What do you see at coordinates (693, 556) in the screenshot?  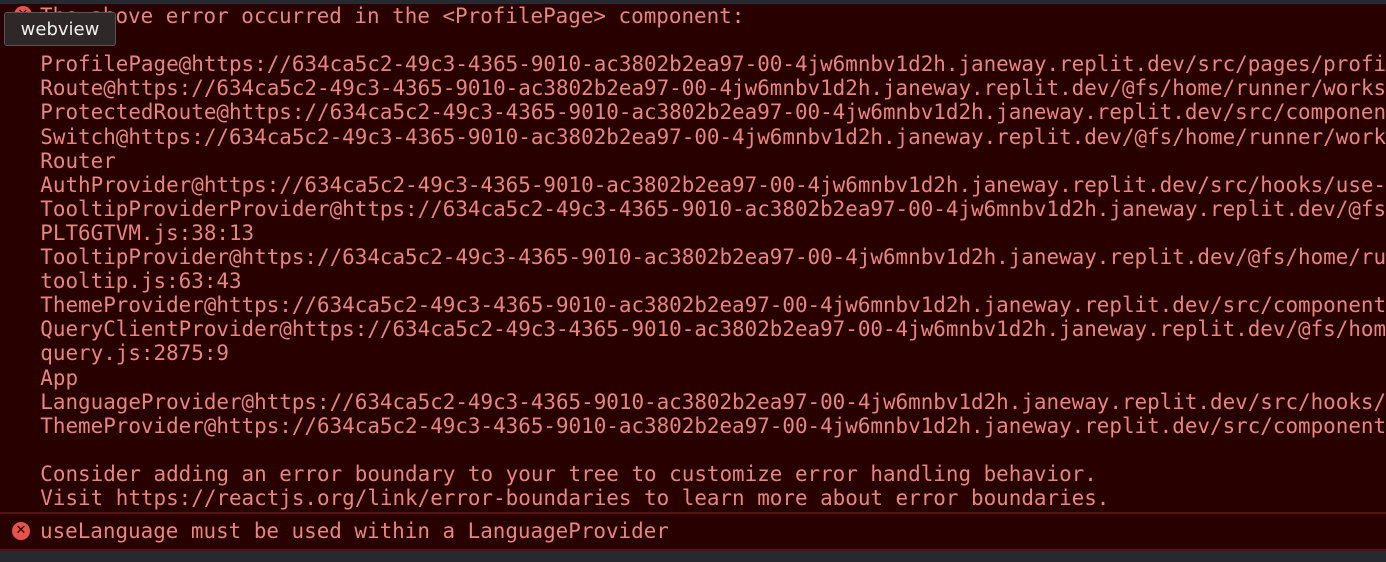 I see `bottom-bar` at bounding box center [693, 556].